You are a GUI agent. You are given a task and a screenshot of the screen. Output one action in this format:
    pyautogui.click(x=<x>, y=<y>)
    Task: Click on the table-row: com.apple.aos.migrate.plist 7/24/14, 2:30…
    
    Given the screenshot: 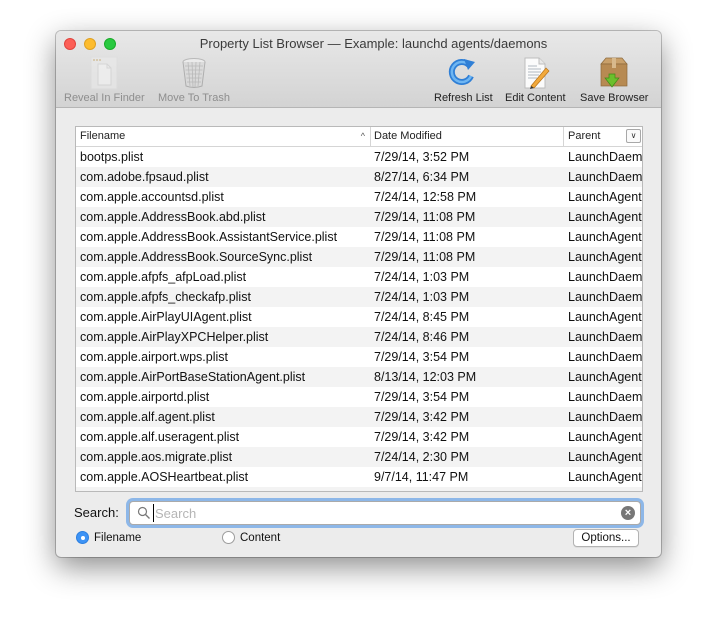 What is the action you would take?
    pyautogui.click(x=359, y=457)
    